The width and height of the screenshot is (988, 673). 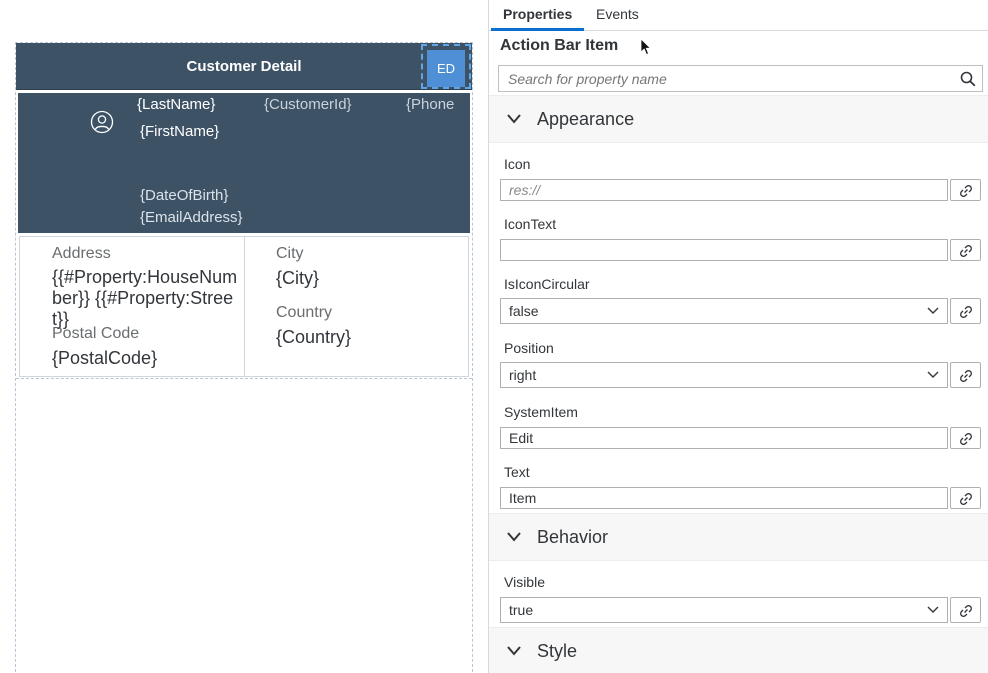 I want to click on is-icon-circular-value: false, so click(x=524, y=311).